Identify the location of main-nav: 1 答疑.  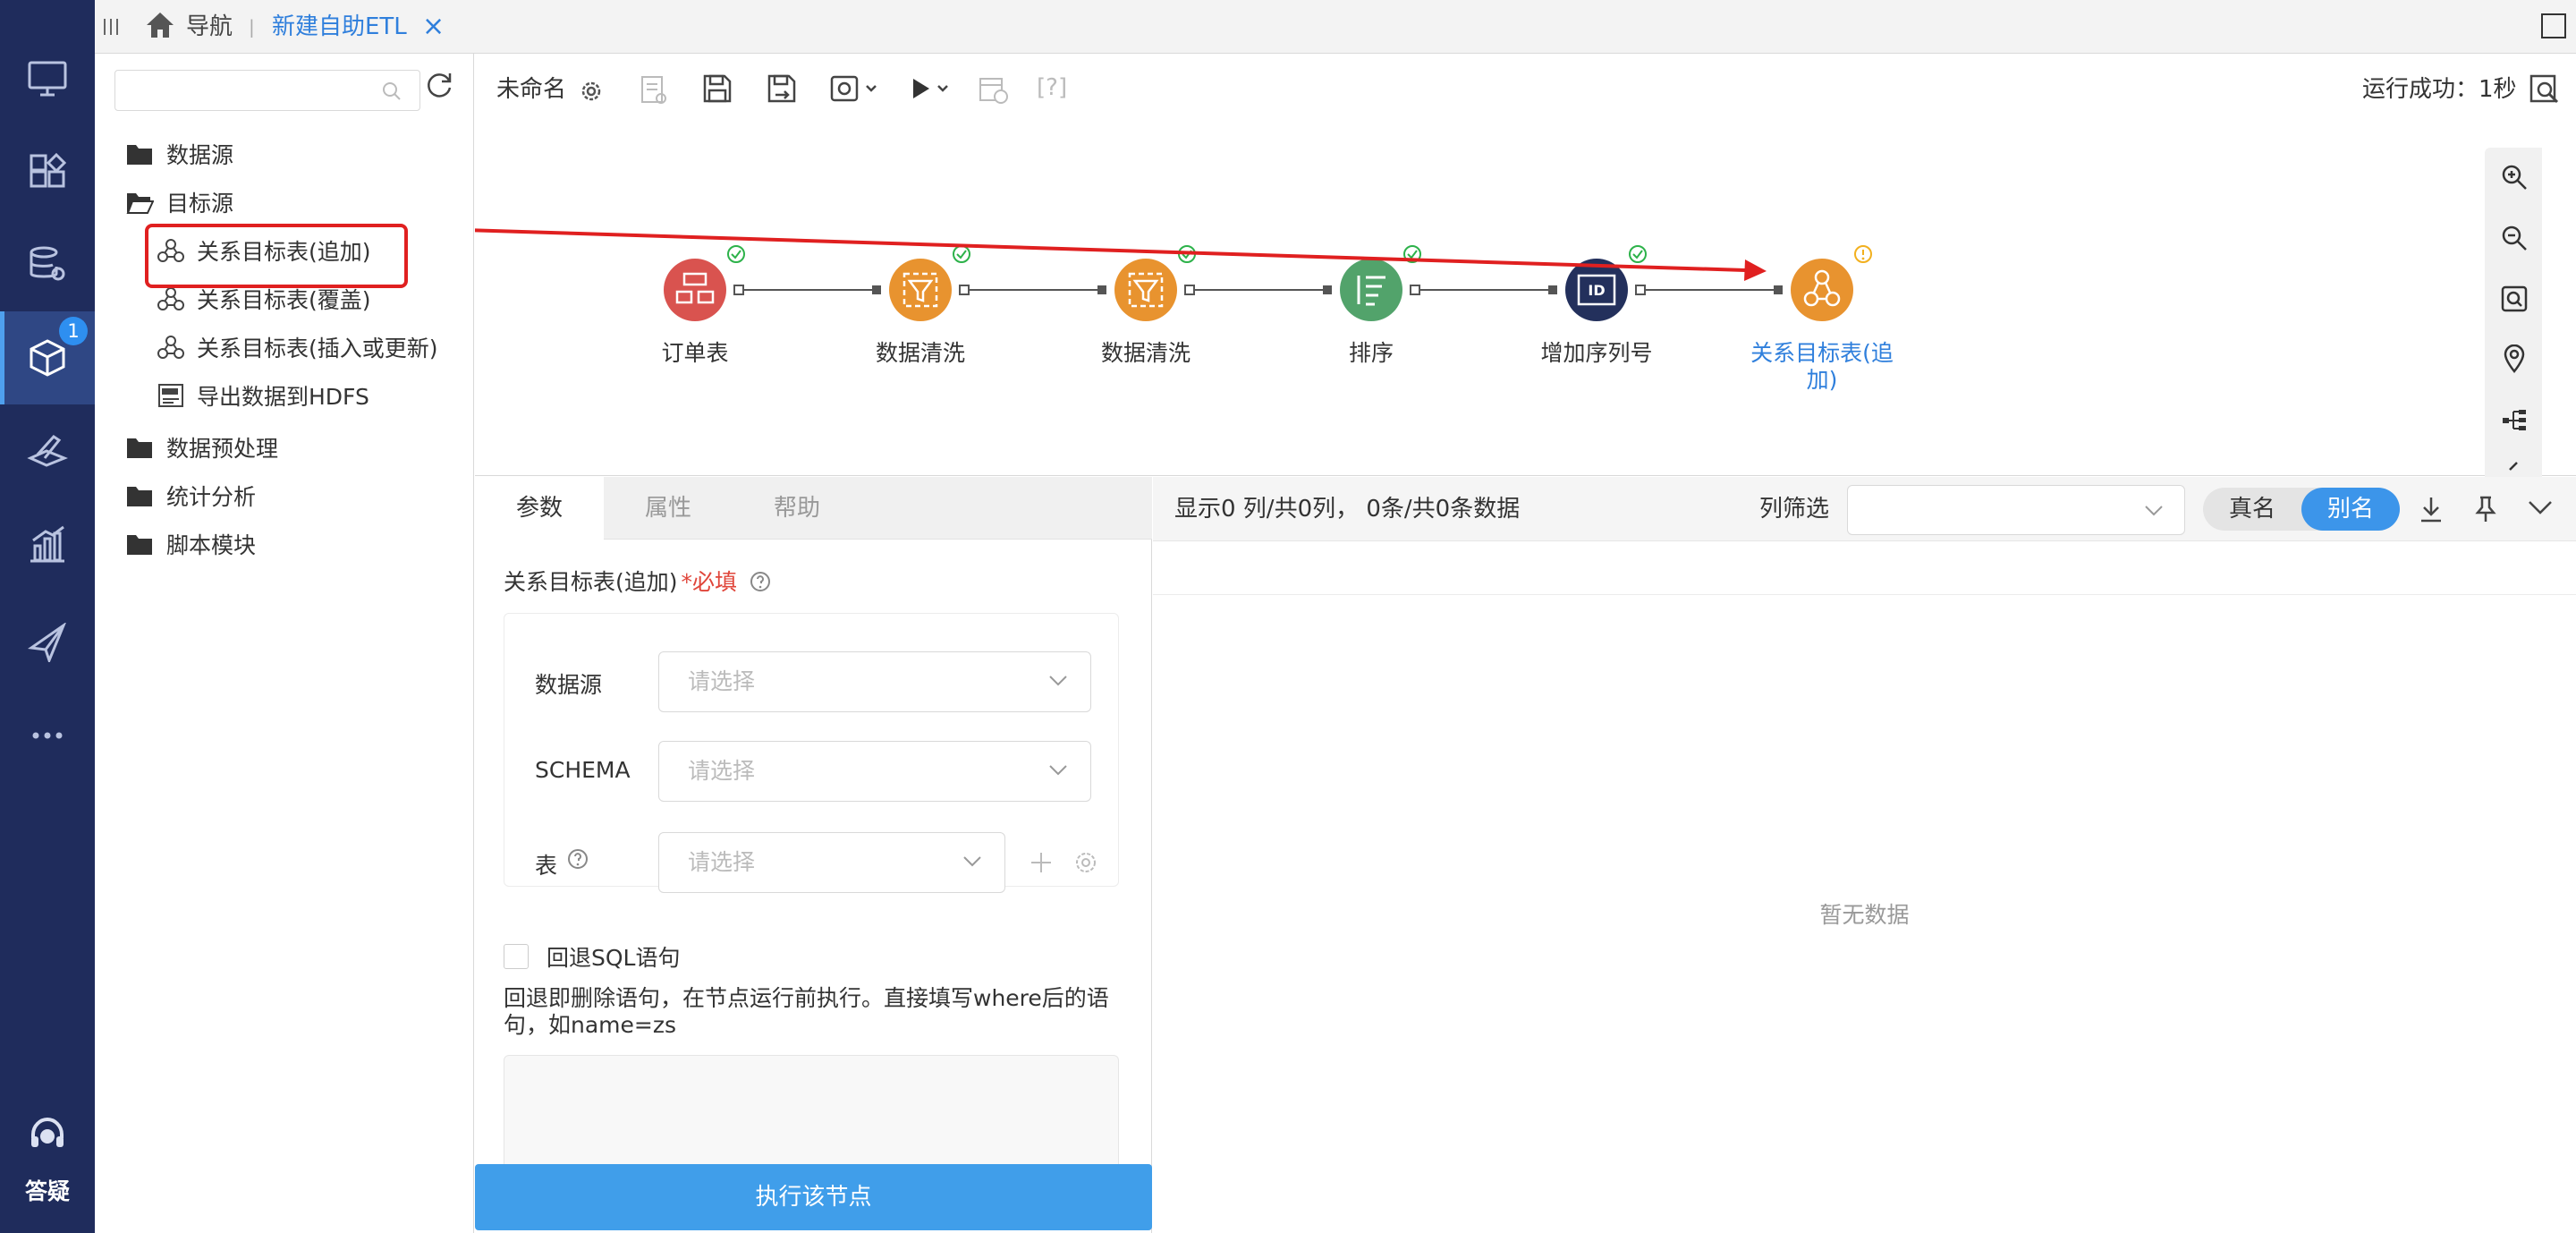
(47, 616).